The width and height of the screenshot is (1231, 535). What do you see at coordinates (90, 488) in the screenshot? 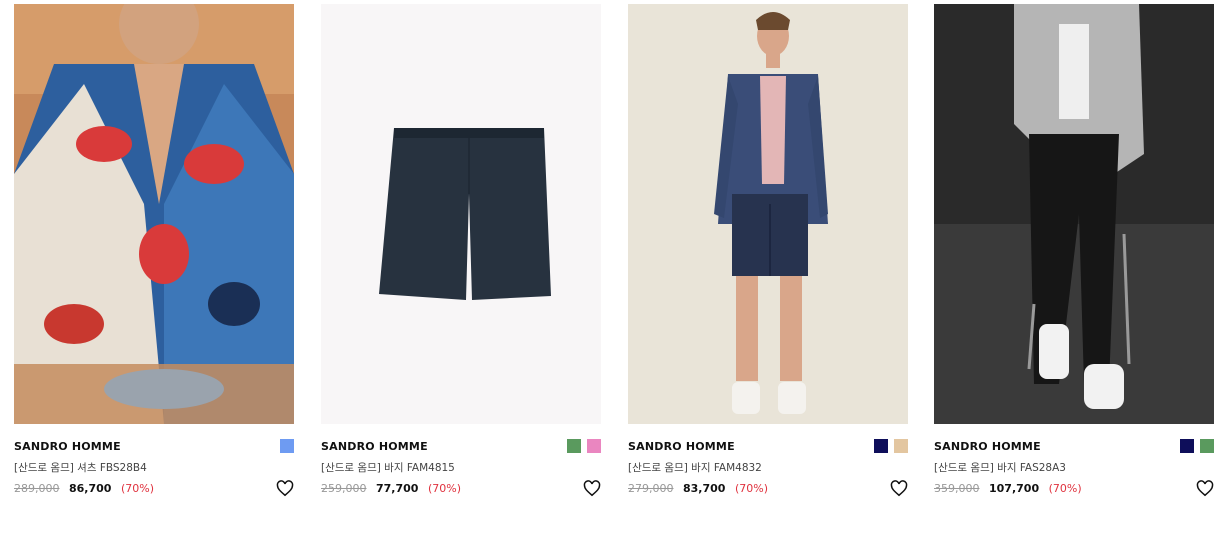
I see `sale-price: 86,700` at bounding box center [90, 488].